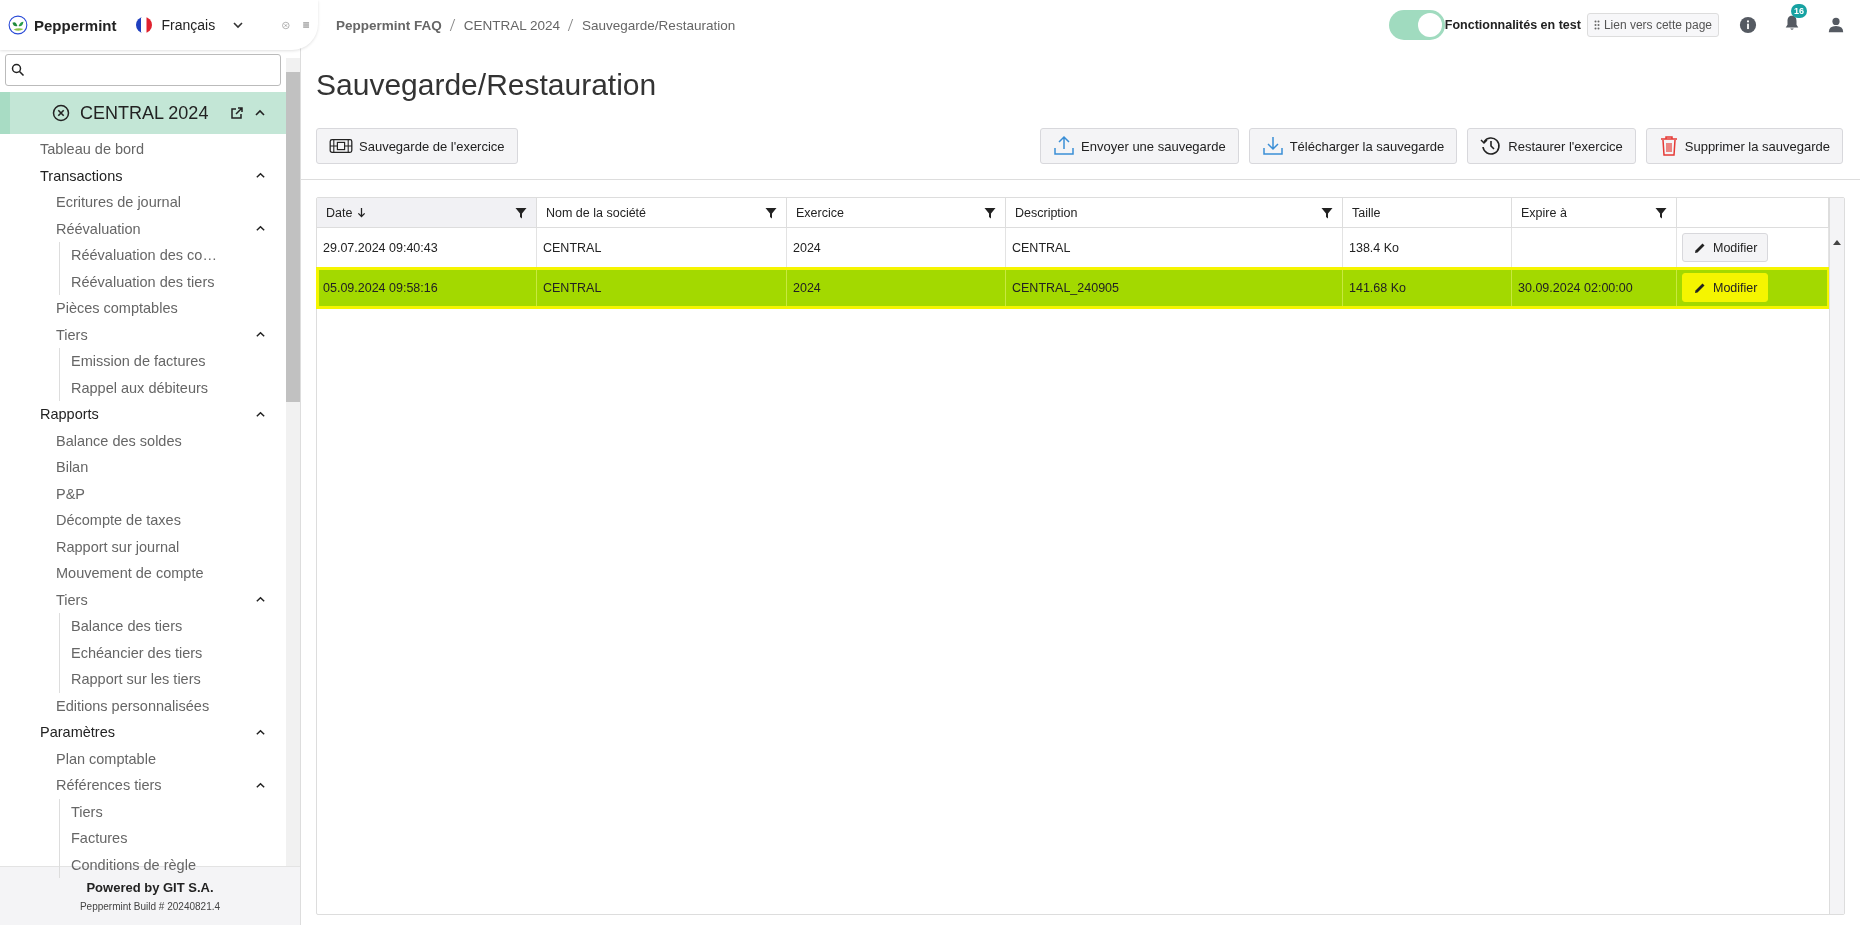 The height and width of the screenshot is (925, 1860). I want to click on bell-icon, so click(1792, 23).